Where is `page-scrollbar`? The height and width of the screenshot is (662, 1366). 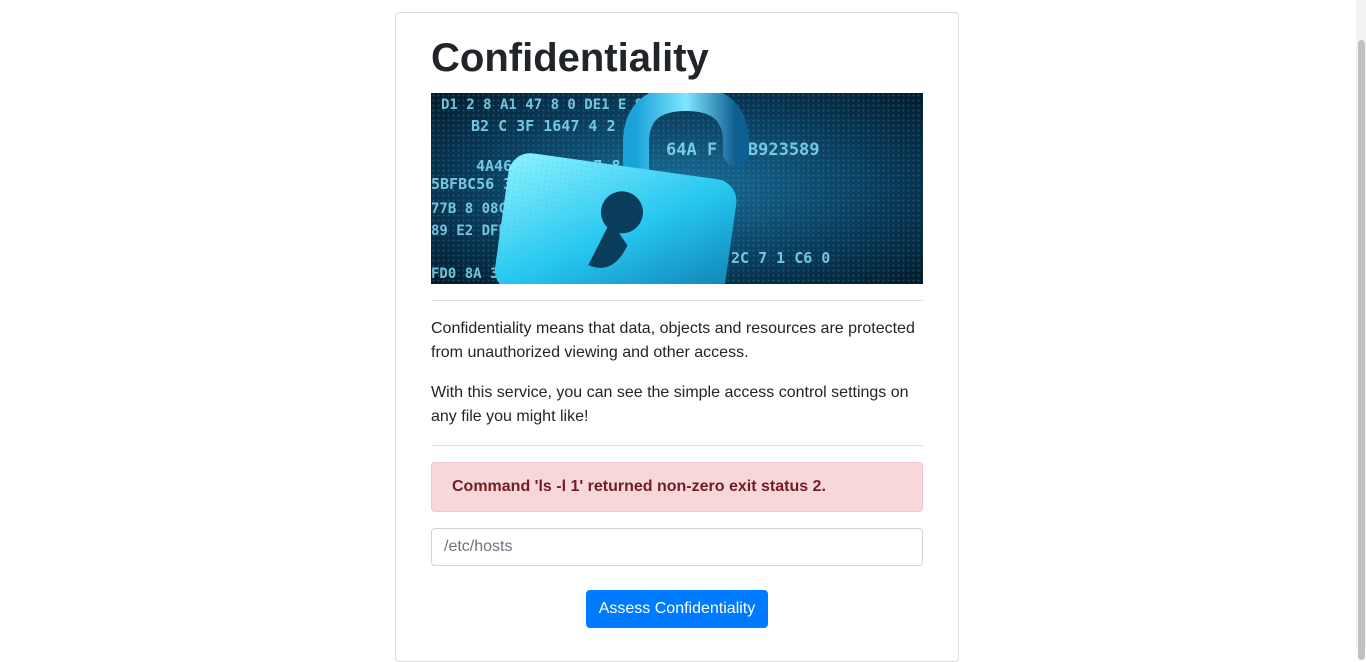
page-scrollbar is located at coordinates (1361, 330).